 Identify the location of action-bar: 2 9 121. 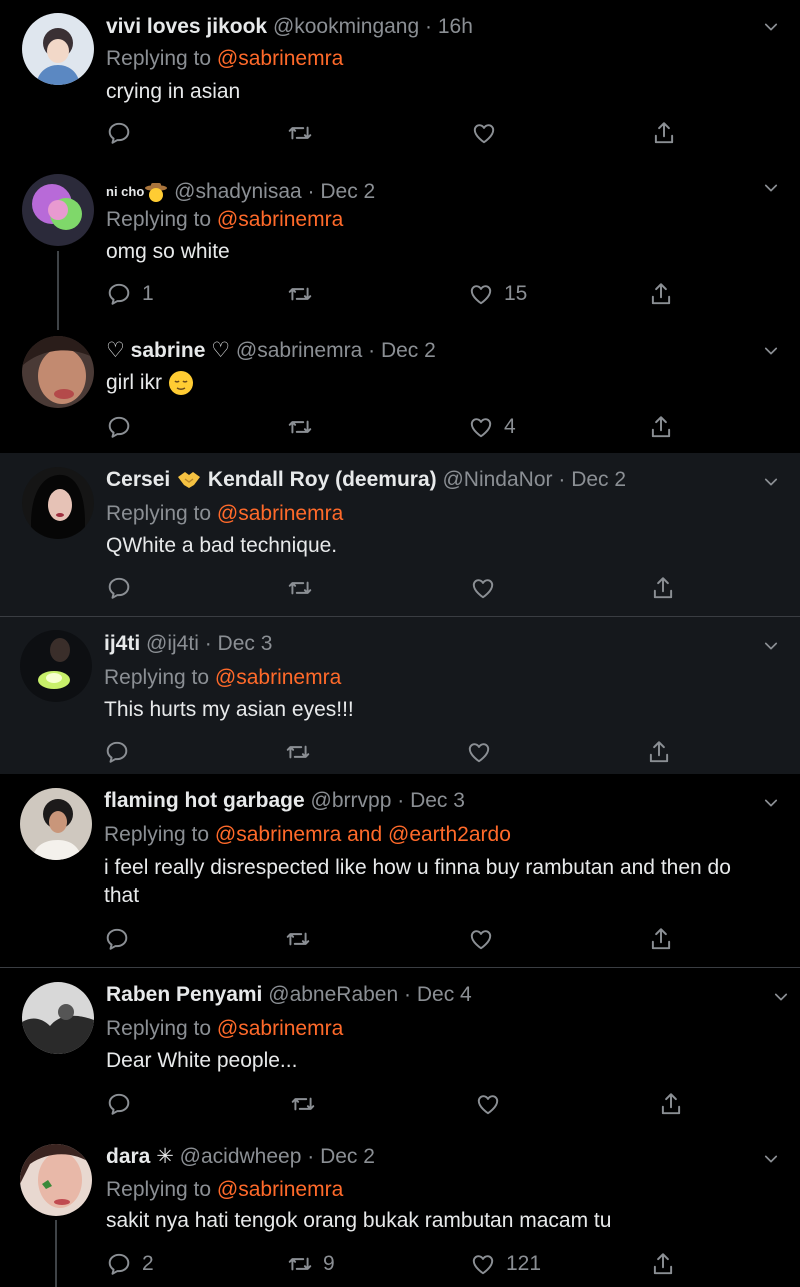
(453, 1264).